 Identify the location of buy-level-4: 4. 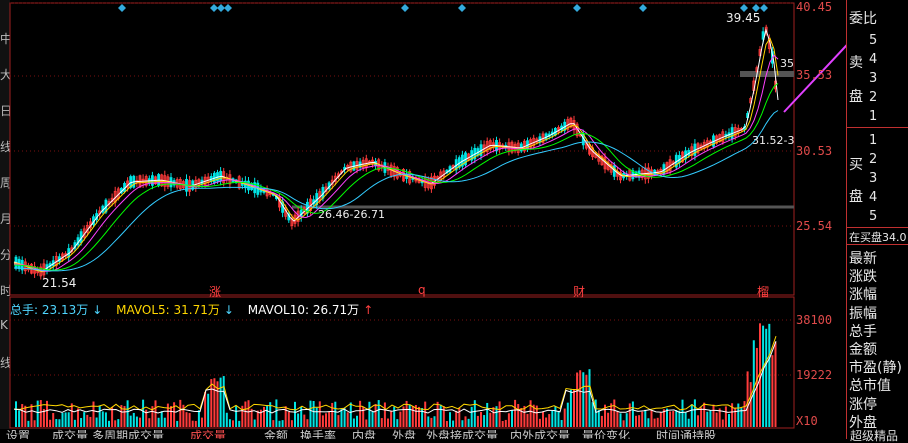
(873, 197).